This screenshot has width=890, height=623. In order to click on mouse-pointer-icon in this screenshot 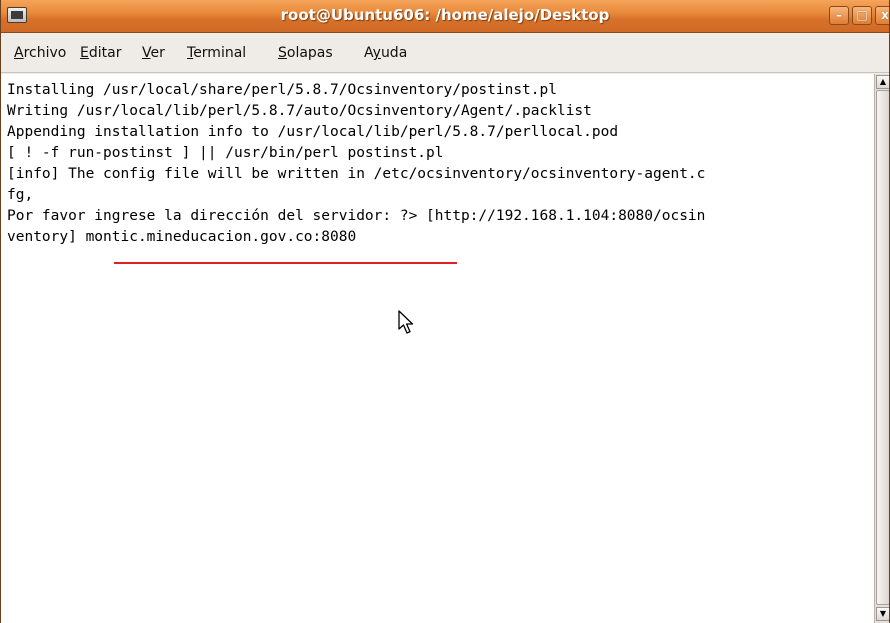, I will do `click(406, 322)`.